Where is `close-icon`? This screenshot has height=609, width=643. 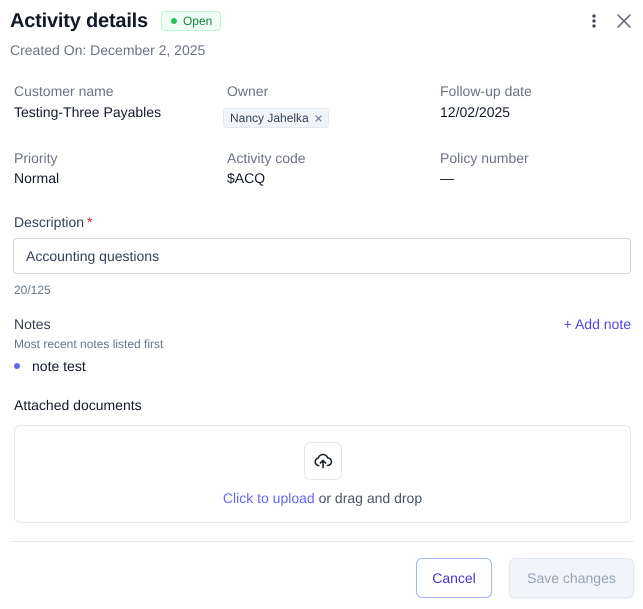
close-icon is located at coordinates (624, 21).